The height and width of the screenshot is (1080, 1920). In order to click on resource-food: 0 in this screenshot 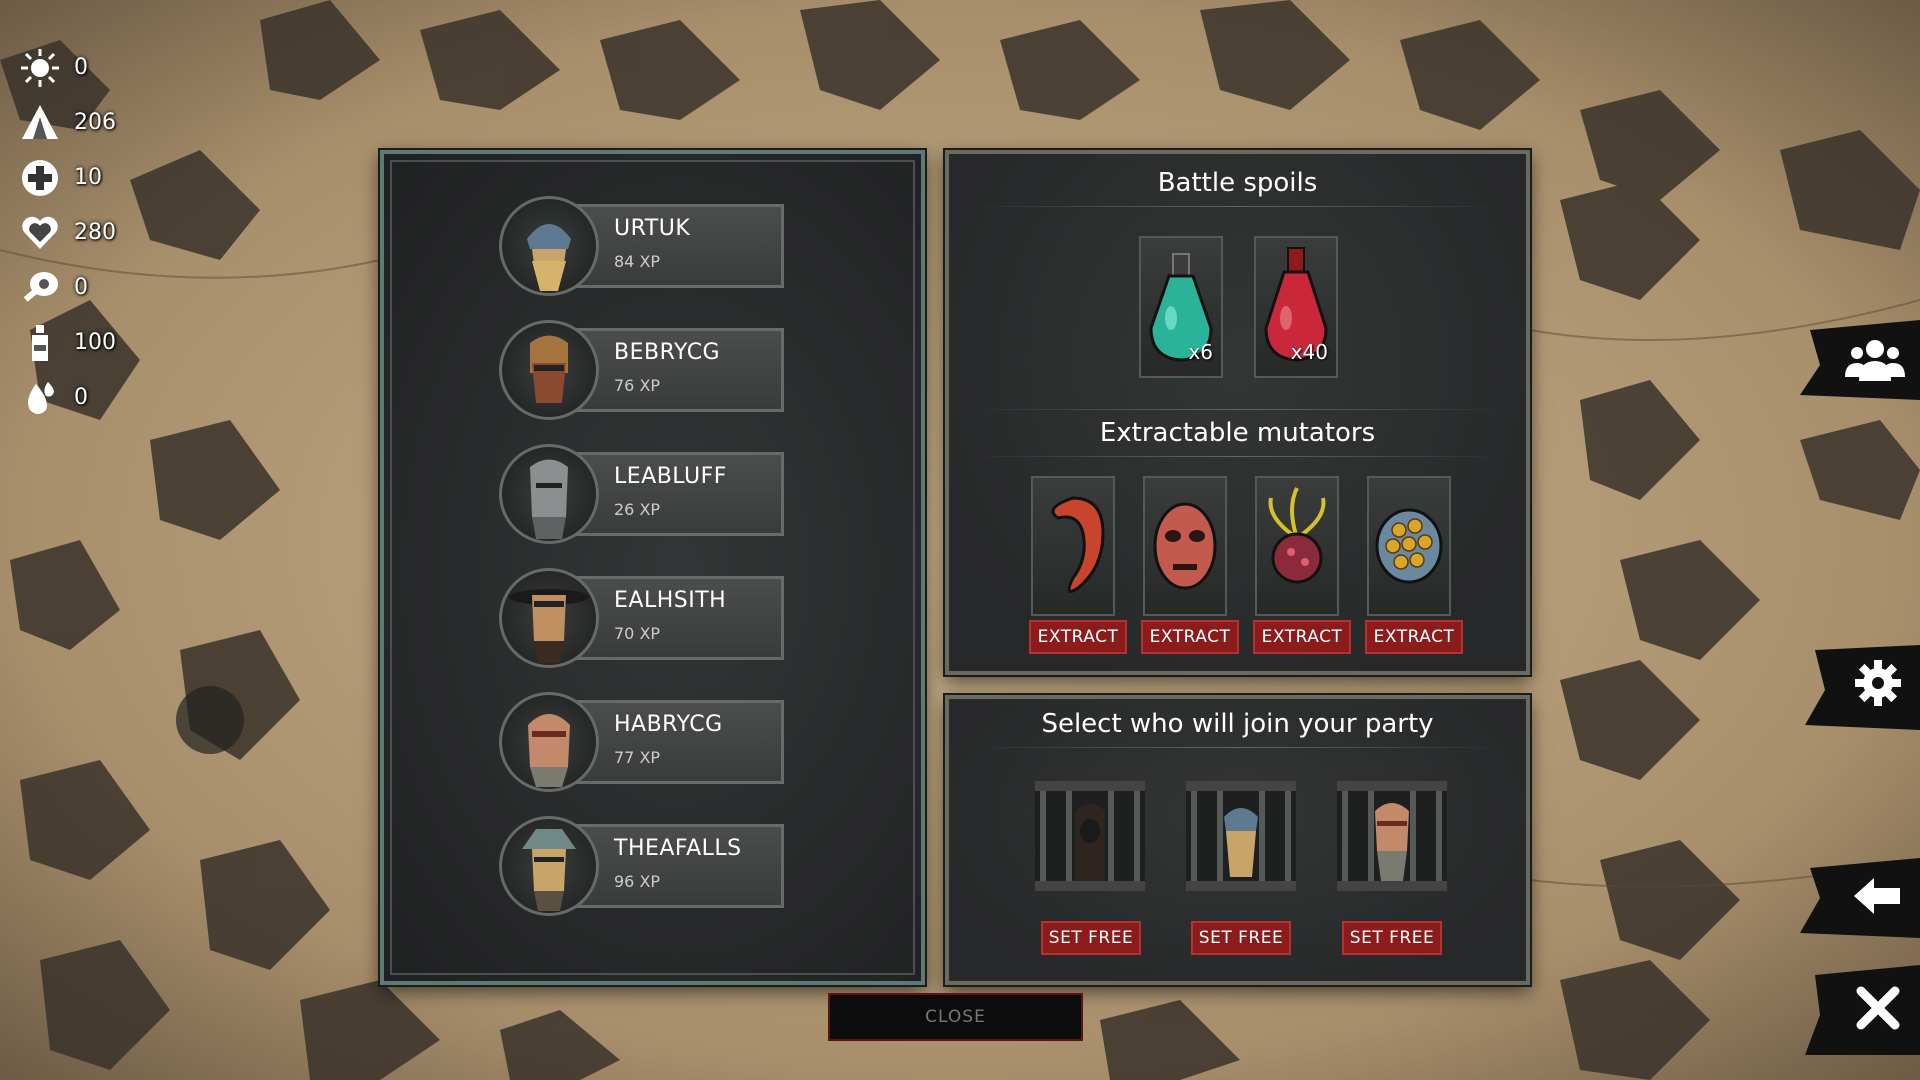, I will do `click(67, 287)`.